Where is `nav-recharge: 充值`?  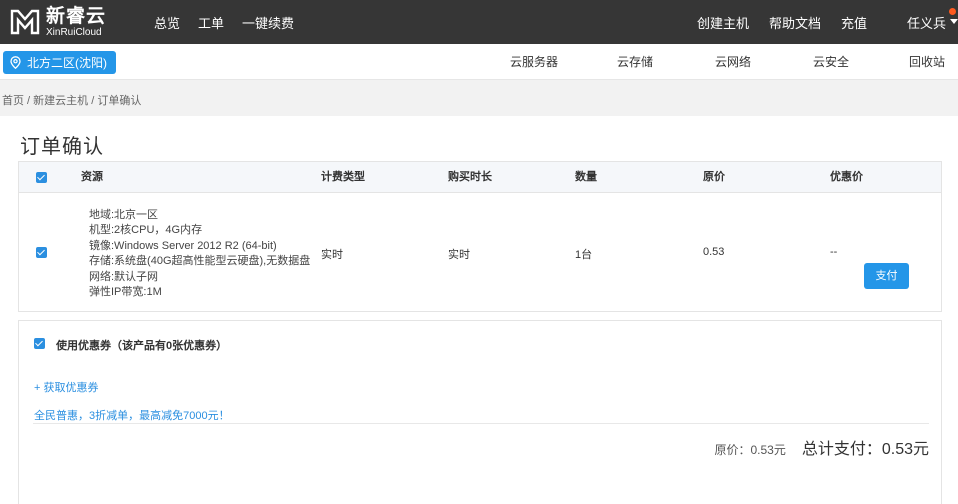
nav-recharge: 充值 is located at coordinates (854, 22).